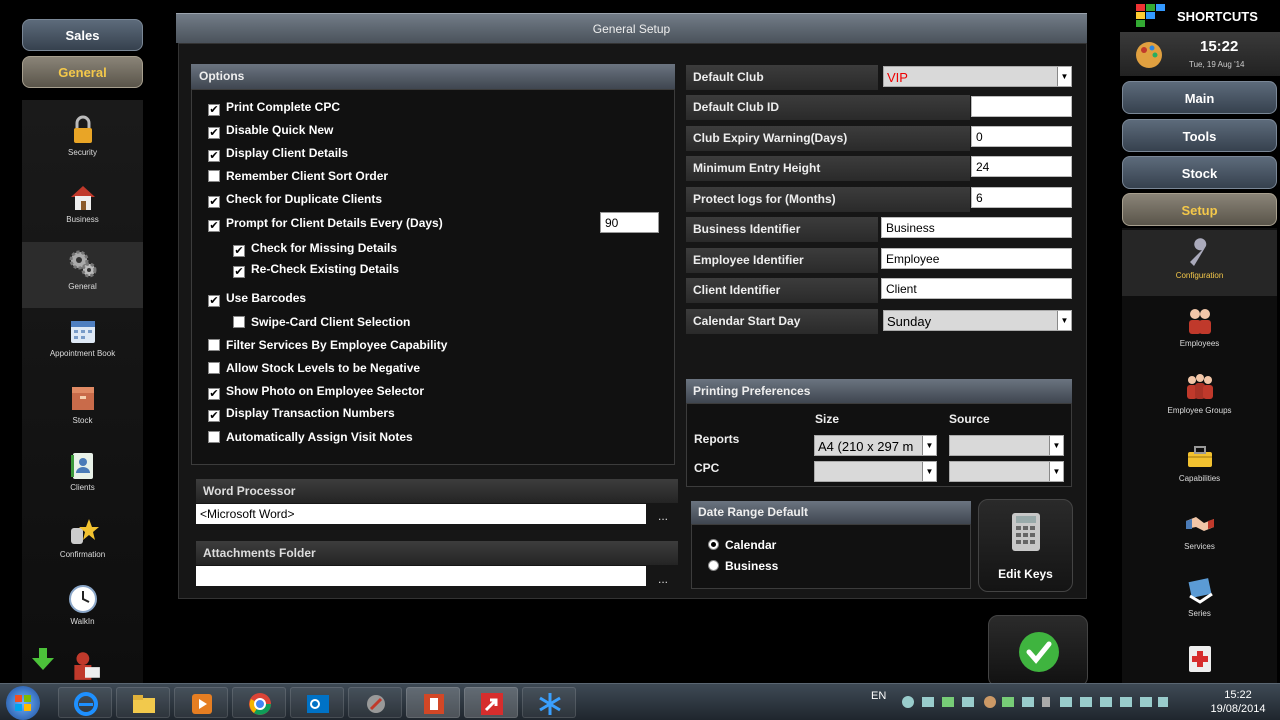 This screenshot has height=720, width=1280. What do you see at coordinates (295, 199) in the screenshot?
I see `option-checkbox: ✔ Check for Duplicate Clients` at bounding box center [295, 199].